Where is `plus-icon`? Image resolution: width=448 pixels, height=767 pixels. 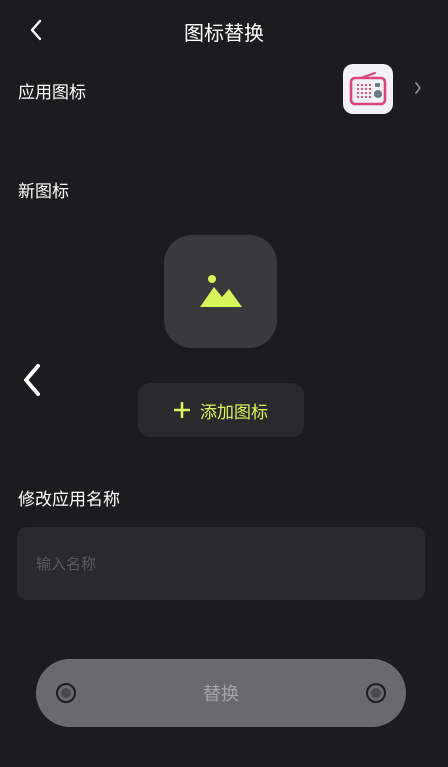
plus-icon is located at coordinates (182, 410).